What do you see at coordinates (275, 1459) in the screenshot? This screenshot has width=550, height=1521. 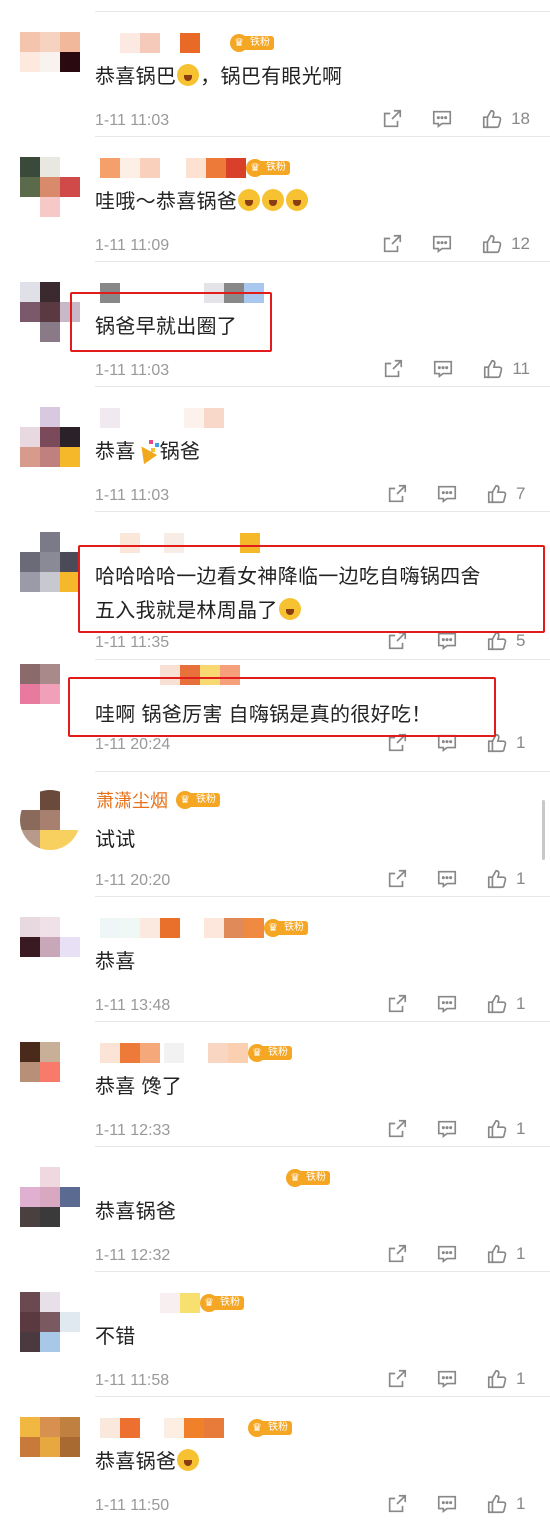 I see `comment-item: ♛ 铁粉 恭喜锅爸 1-11 11:50 1` at bounding box center [275, 1459].